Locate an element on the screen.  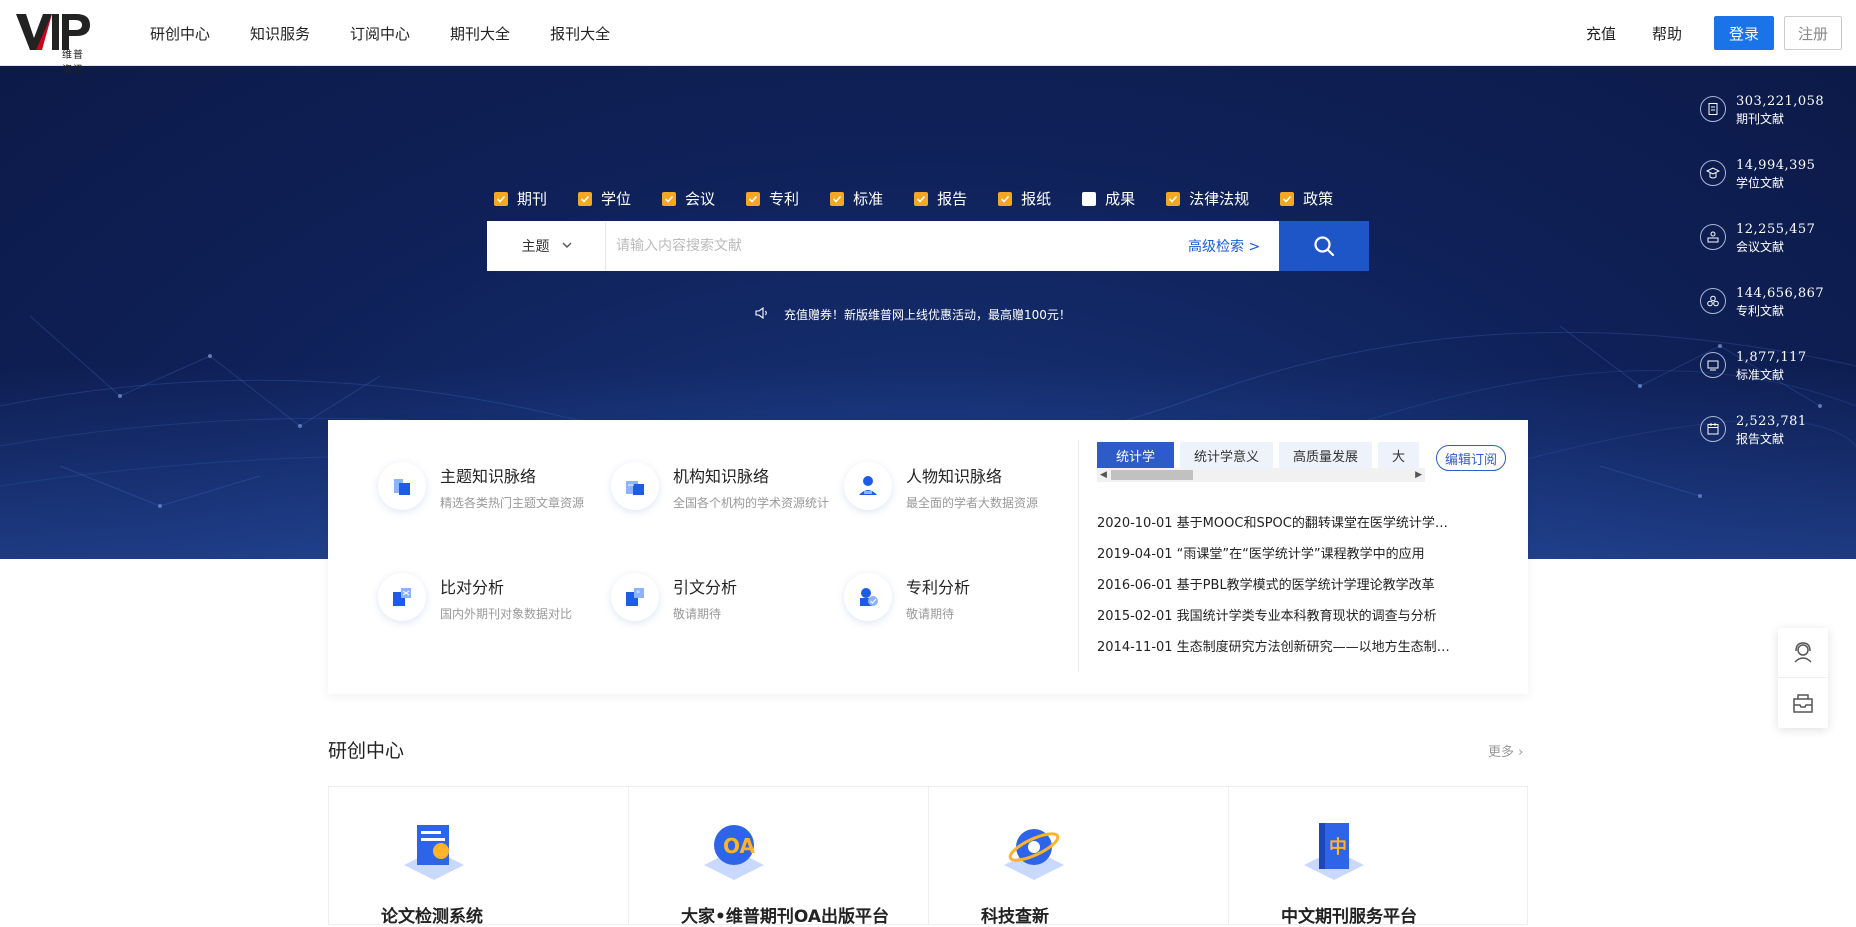
tool-citation: " 引文分析 敬请期待 is located at coordinates (726, 603).